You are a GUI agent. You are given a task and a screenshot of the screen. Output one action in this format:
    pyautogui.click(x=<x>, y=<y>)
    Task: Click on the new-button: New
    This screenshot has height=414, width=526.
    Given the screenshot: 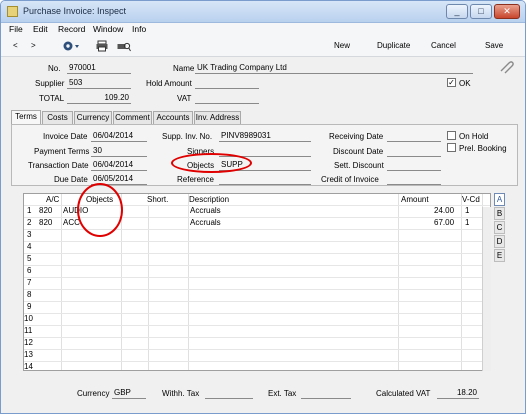 What is the action you would take?
    pyautogui.click(x=342, y=45)
    